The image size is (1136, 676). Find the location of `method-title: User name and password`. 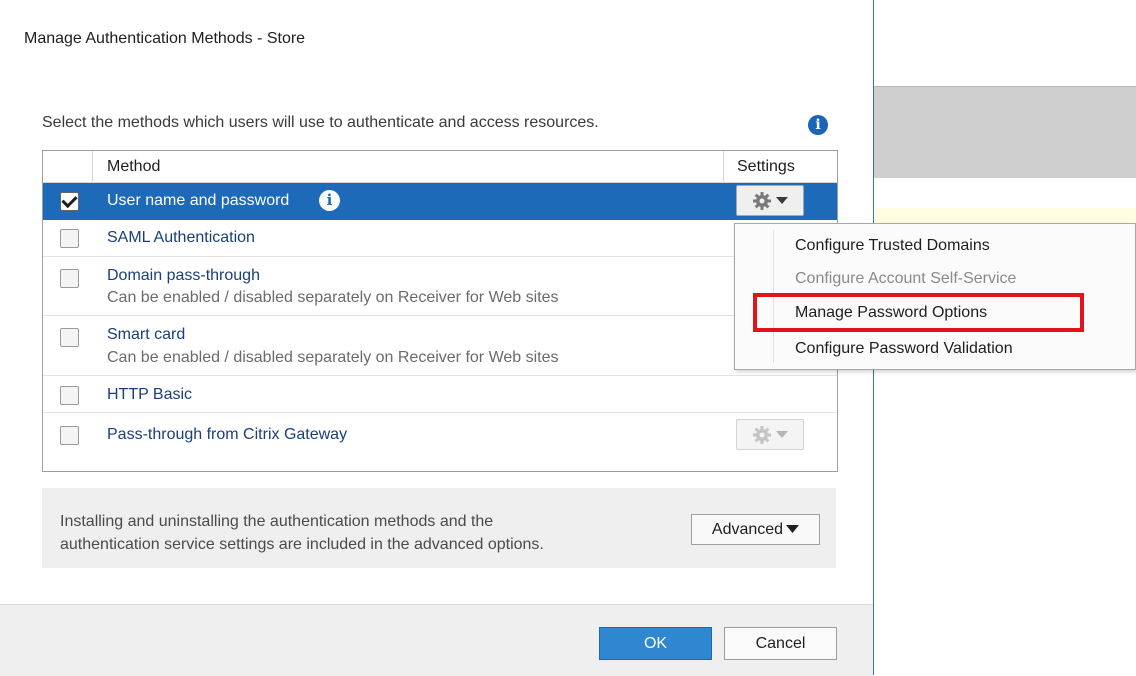

method-title: User name and password is located at coordinates (198, 200).